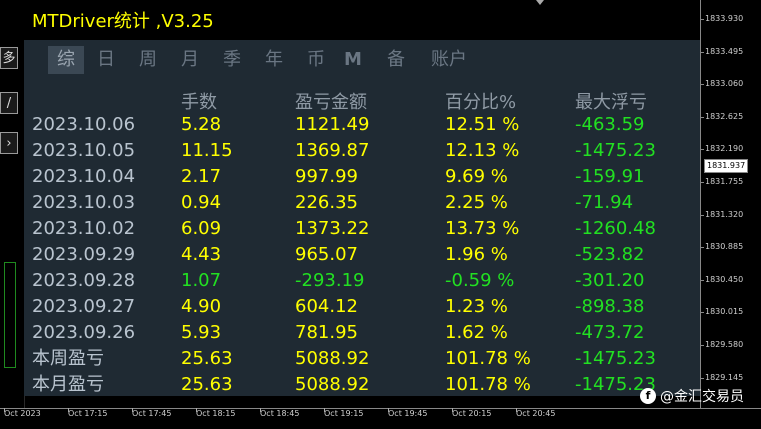 Image resolution: width=761 pixels, height=429 pixels. I want to click on row-max-drawdown: -1475.23, so click(615, 358).